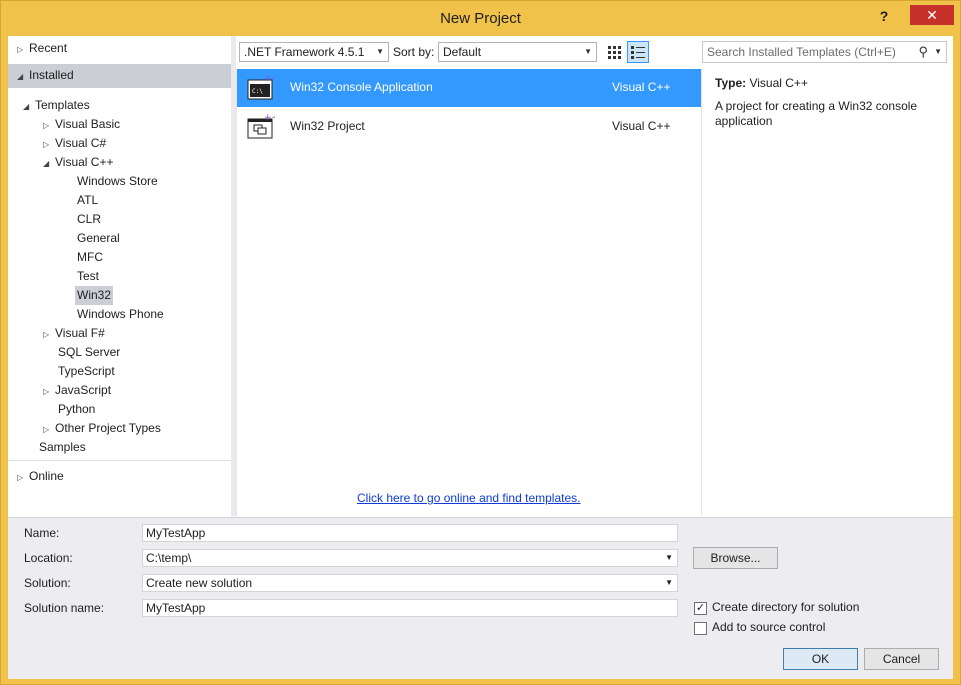  Describe the element at coordinates (410, 583) in the screenshot. I see `solution-dropdown: Create new solution ▼` at that location.